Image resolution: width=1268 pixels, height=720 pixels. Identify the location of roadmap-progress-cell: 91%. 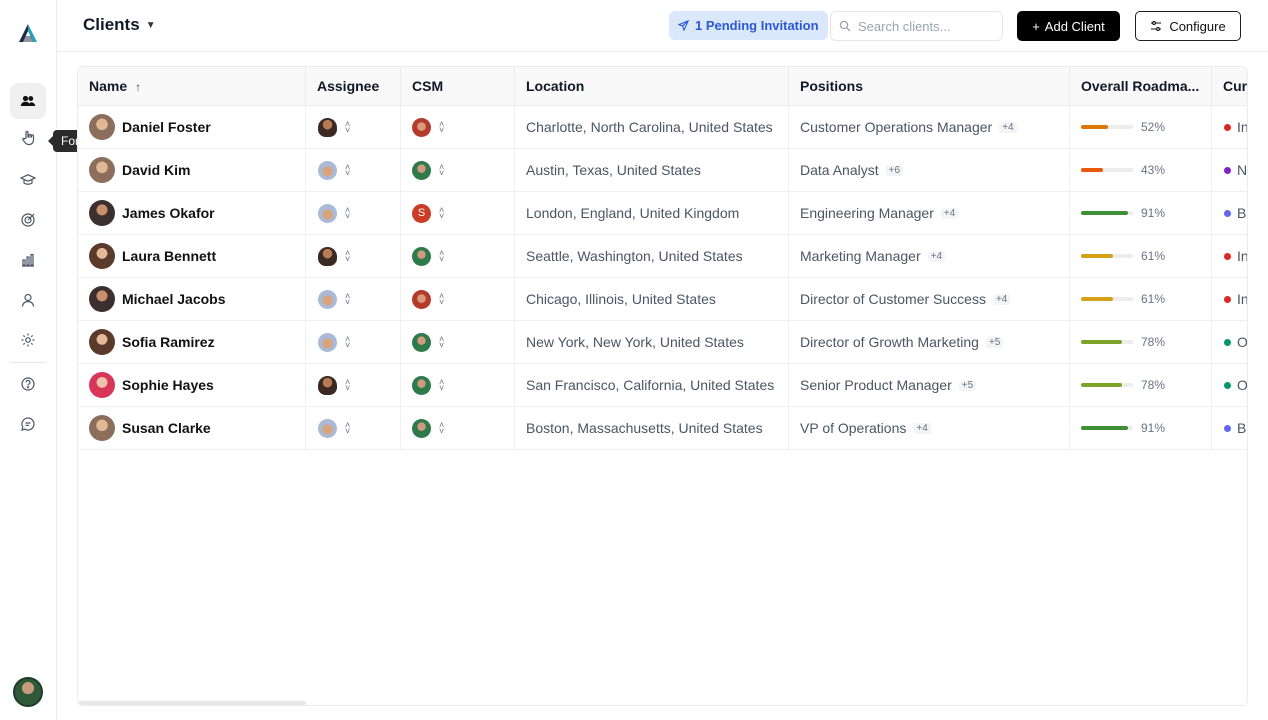
(1141, 428).